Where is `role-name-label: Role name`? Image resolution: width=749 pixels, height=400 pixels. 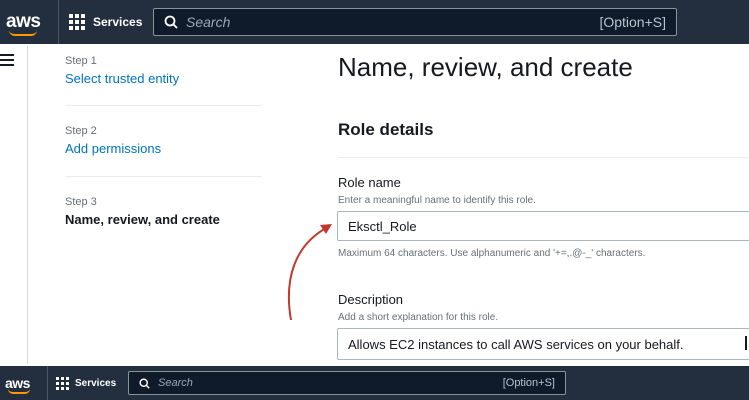 role-name-label: Role name is located at coordinates (369, 182).